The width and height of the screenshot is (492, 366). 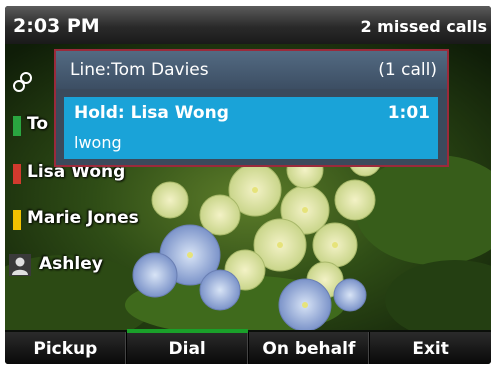 I want to click on contact-card-icon, so click(x=22, y=82).